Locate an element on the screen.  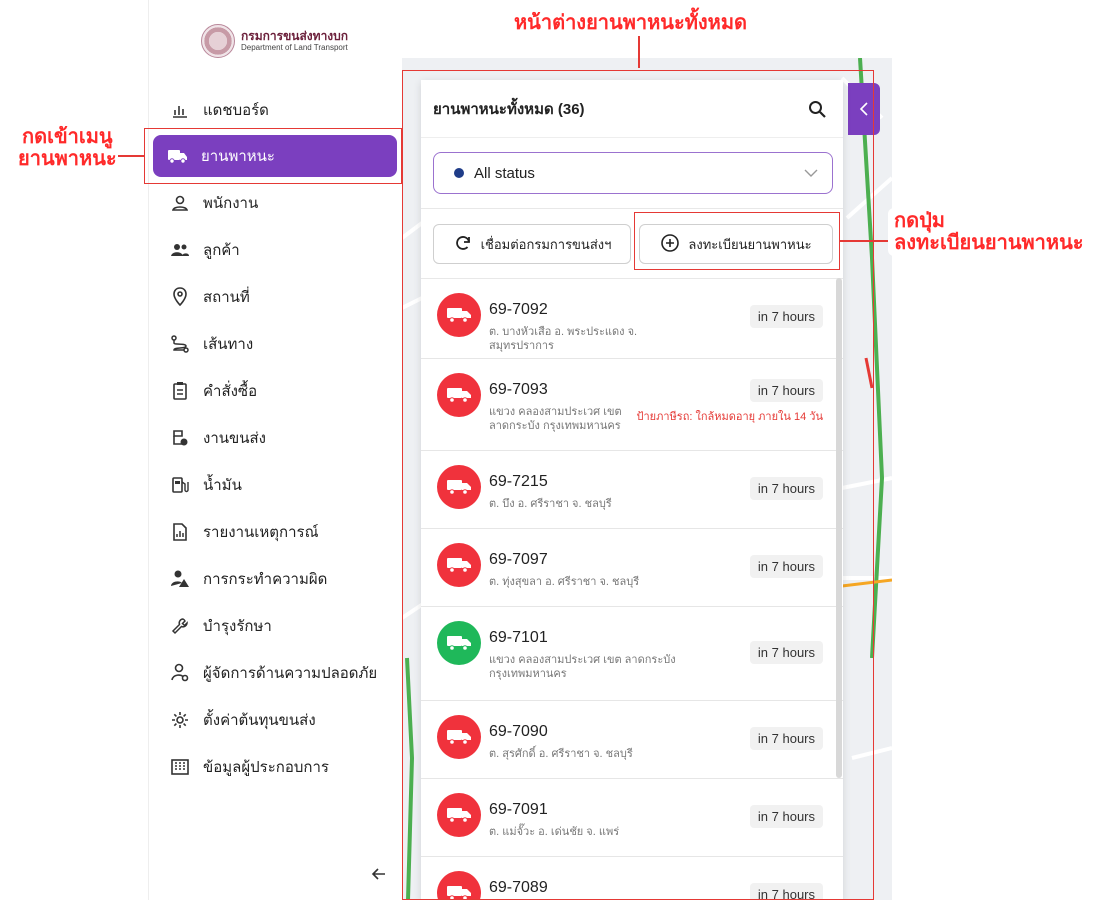
sidebar-item-incident-report: รายงานเหตุการณ์ is located at coordinates (276, 531).